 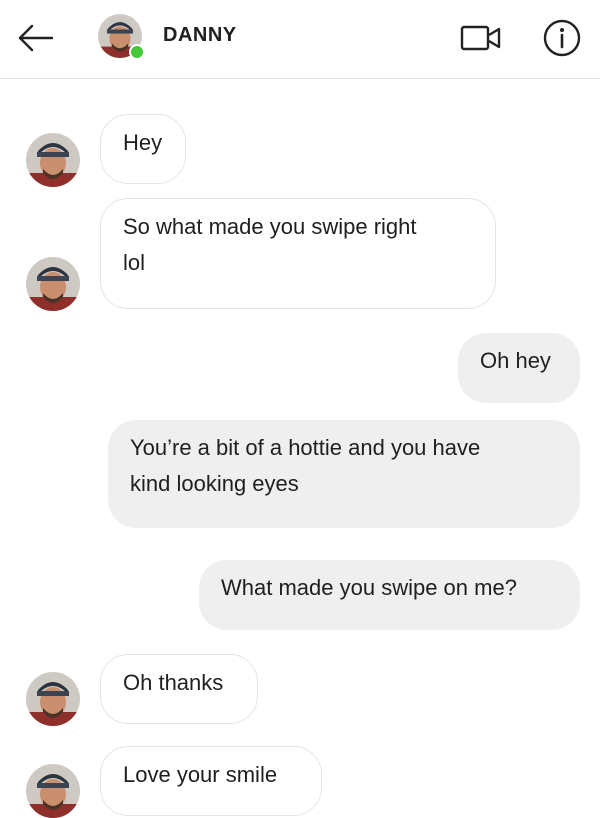 What do you see at coordinates (179, 689) in the screenshot?
I see `message-bubble-incoming: Oh thanks` at bounding box center [179, 689].